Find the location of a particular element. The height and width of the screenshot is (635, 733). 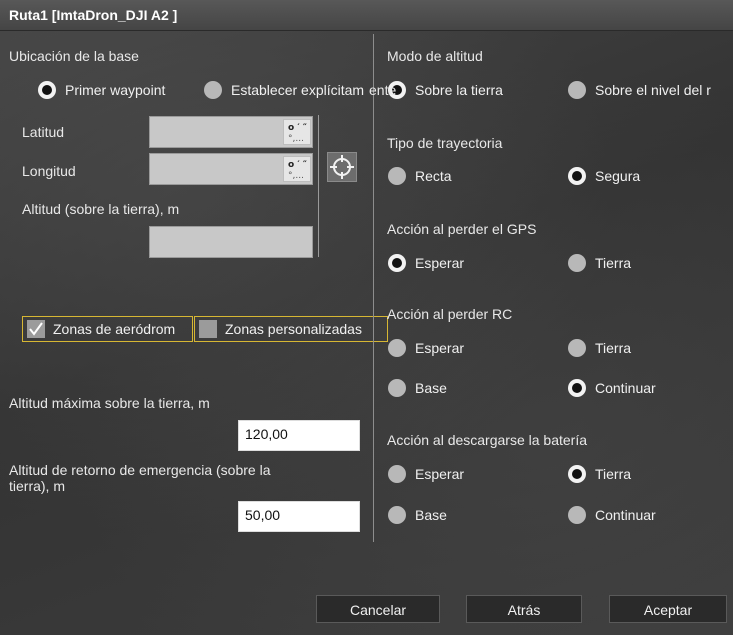

checkbox-custom-zones: Zonas personalizadas is located at coordinates (291, 329).